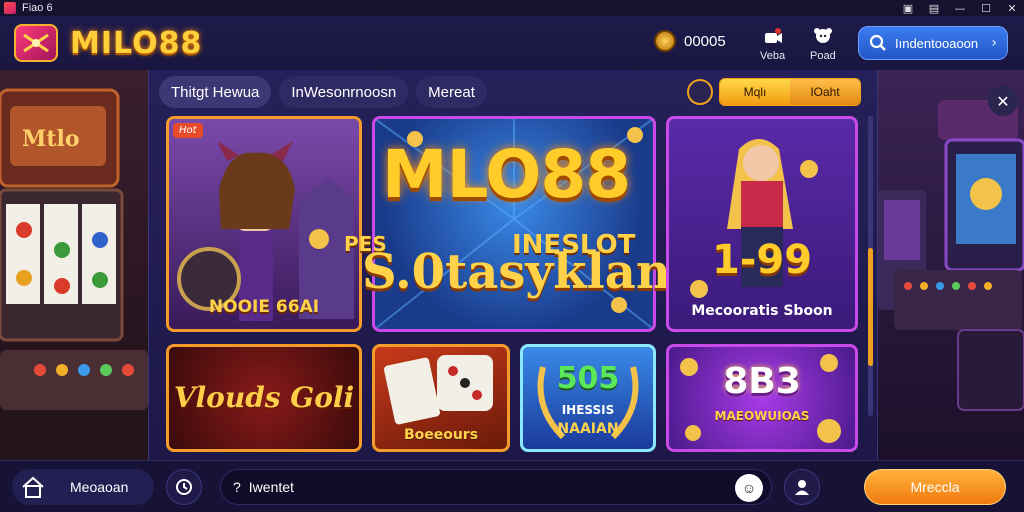  Describe the element at coordinates (825, 92) in the screenshot. I see `filter-option-2: IOaht` at that location.